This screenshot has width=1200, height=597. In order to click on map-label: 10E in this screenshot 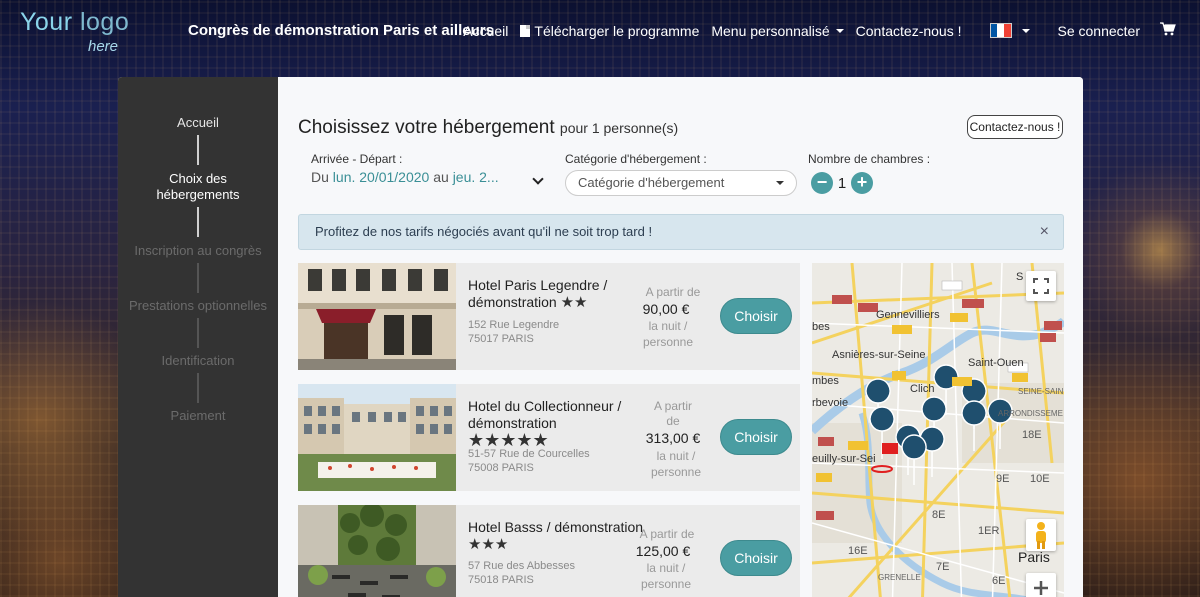, I will do `click(1040, 479)`.